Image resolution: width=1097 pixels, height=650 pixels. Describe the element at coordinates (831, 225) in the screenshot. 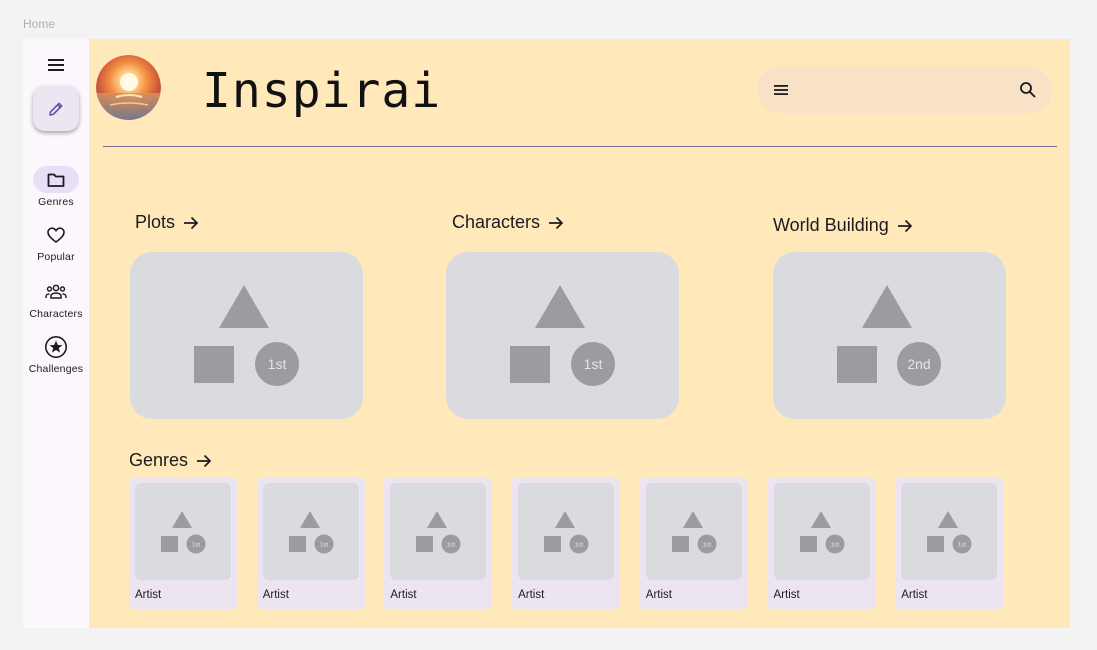

I see `section-title: World Building` at that location.